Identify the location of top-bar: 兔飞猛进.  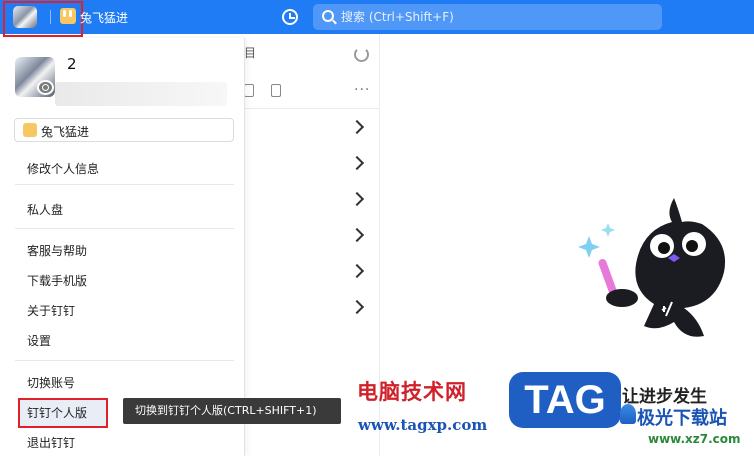
(377, 18).